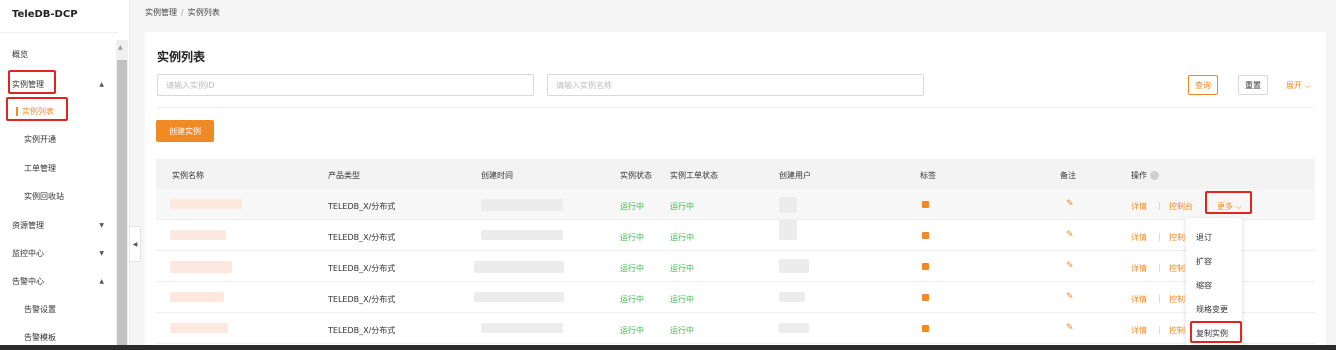 The width and height of the screenshot is (1336, 350). What do you see at coordinates (1212, 309) in the screenshot?
I see `menu-item-spec-change: 规格变更` at bounding box center [1212, 309].